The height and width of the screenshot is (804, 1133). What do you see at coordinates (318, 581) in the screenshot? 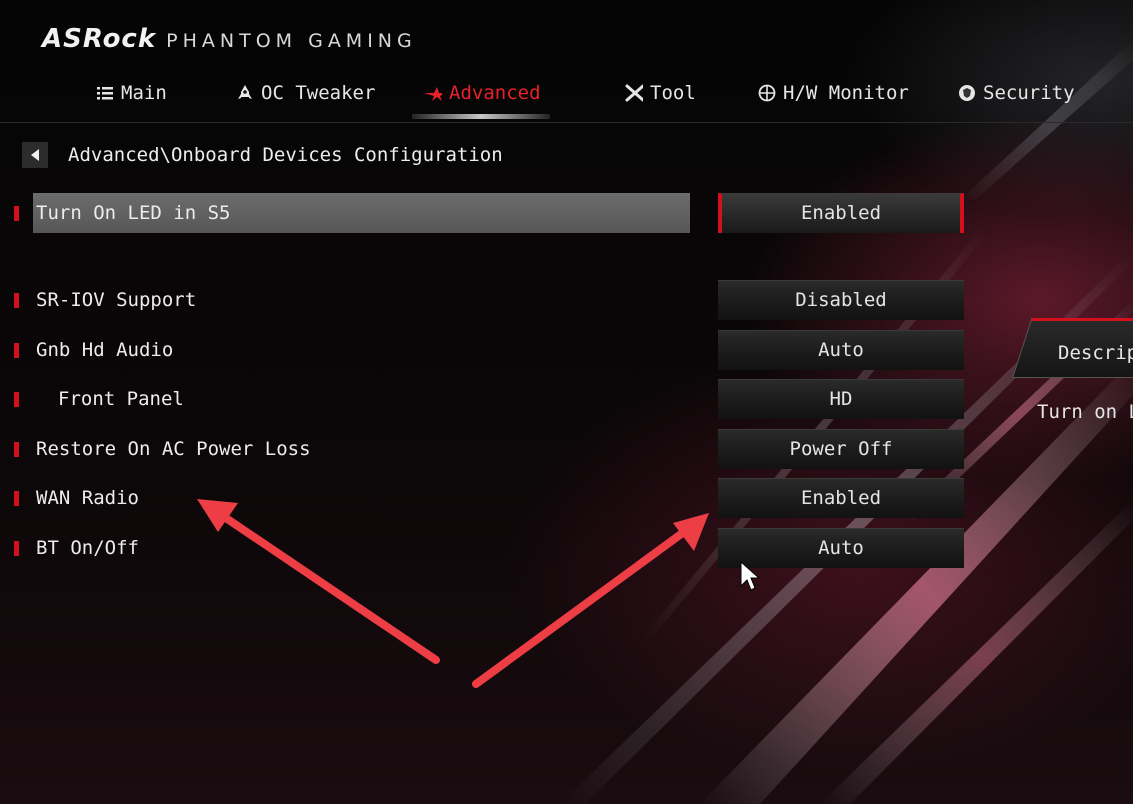
I see `annotation-arrow-left` at bounding box center [318, 581].